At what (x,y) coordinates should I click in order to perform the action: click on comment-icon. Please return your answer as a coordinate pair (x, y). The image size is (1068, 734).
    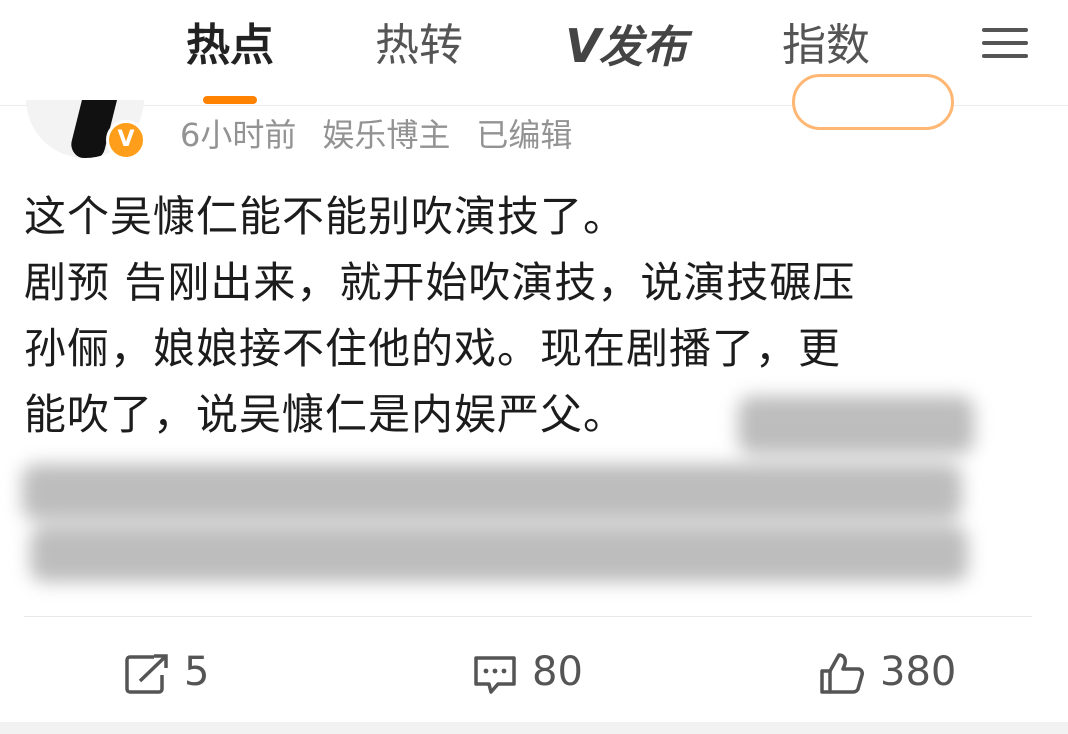
    Looking at the image, I should click on (495, 675).